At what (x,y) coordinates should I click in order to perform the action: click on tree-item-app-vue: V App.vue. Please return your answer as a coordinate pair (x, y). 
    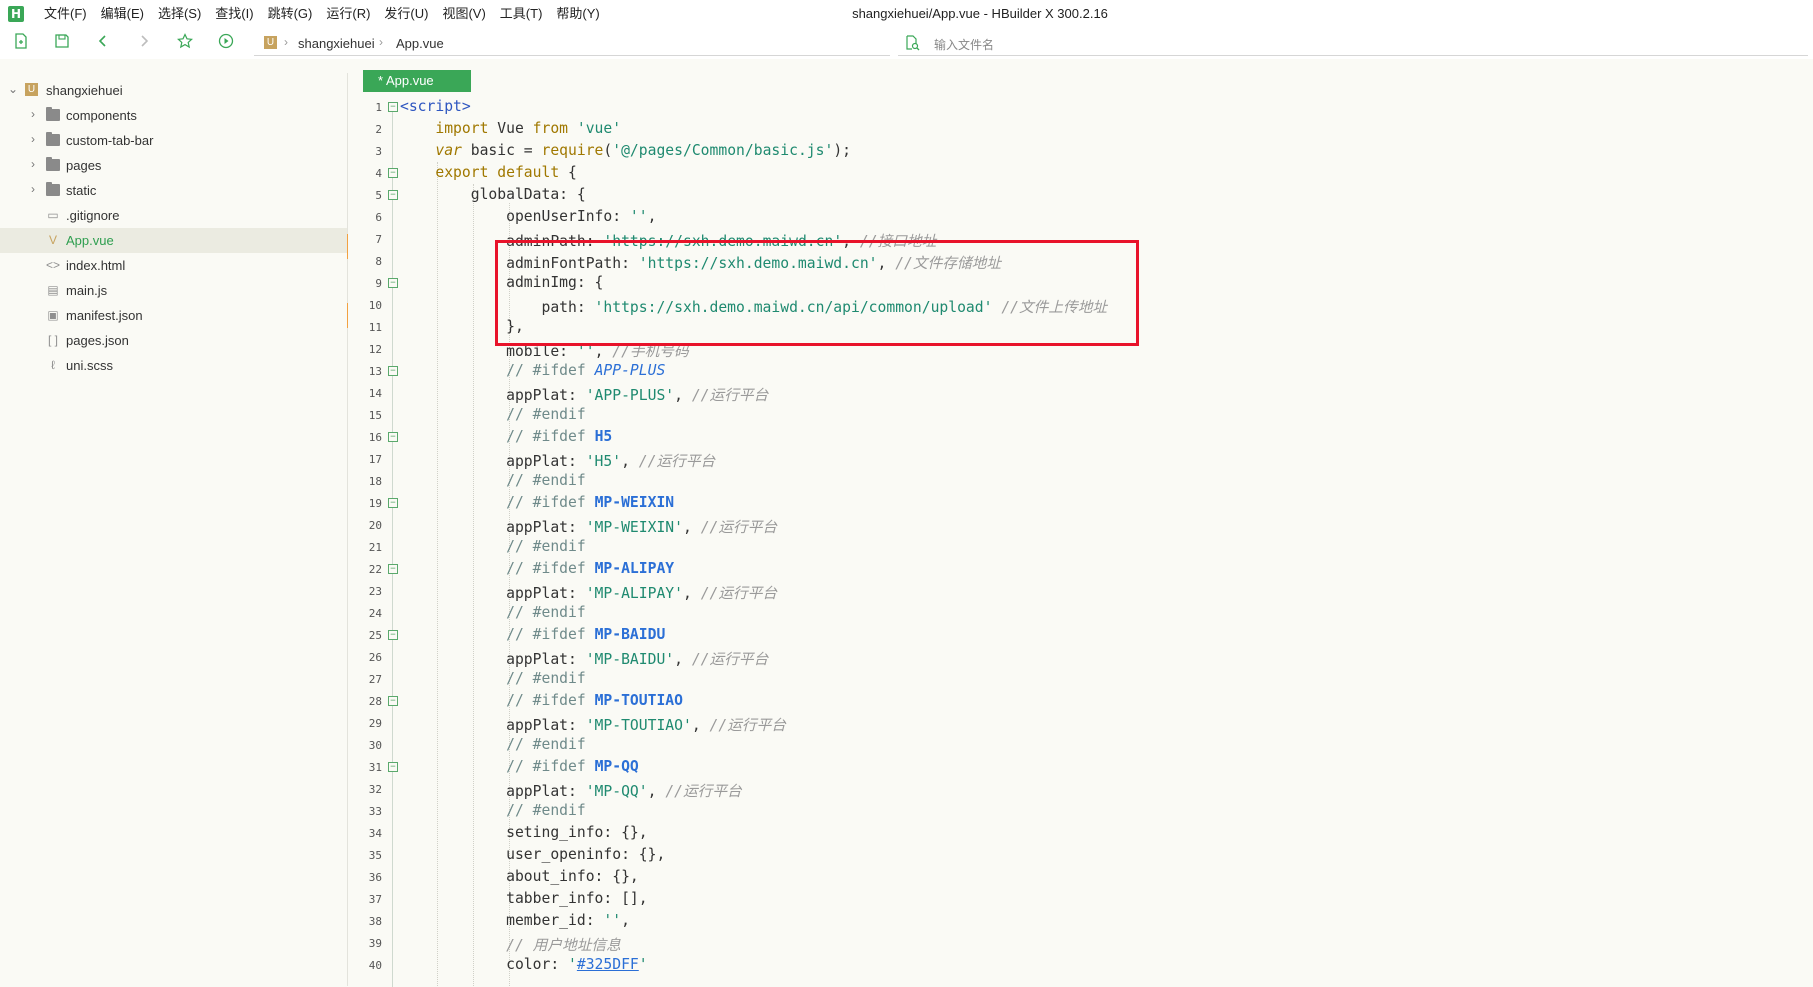
    Looking at the image, I should click on (173, 240).